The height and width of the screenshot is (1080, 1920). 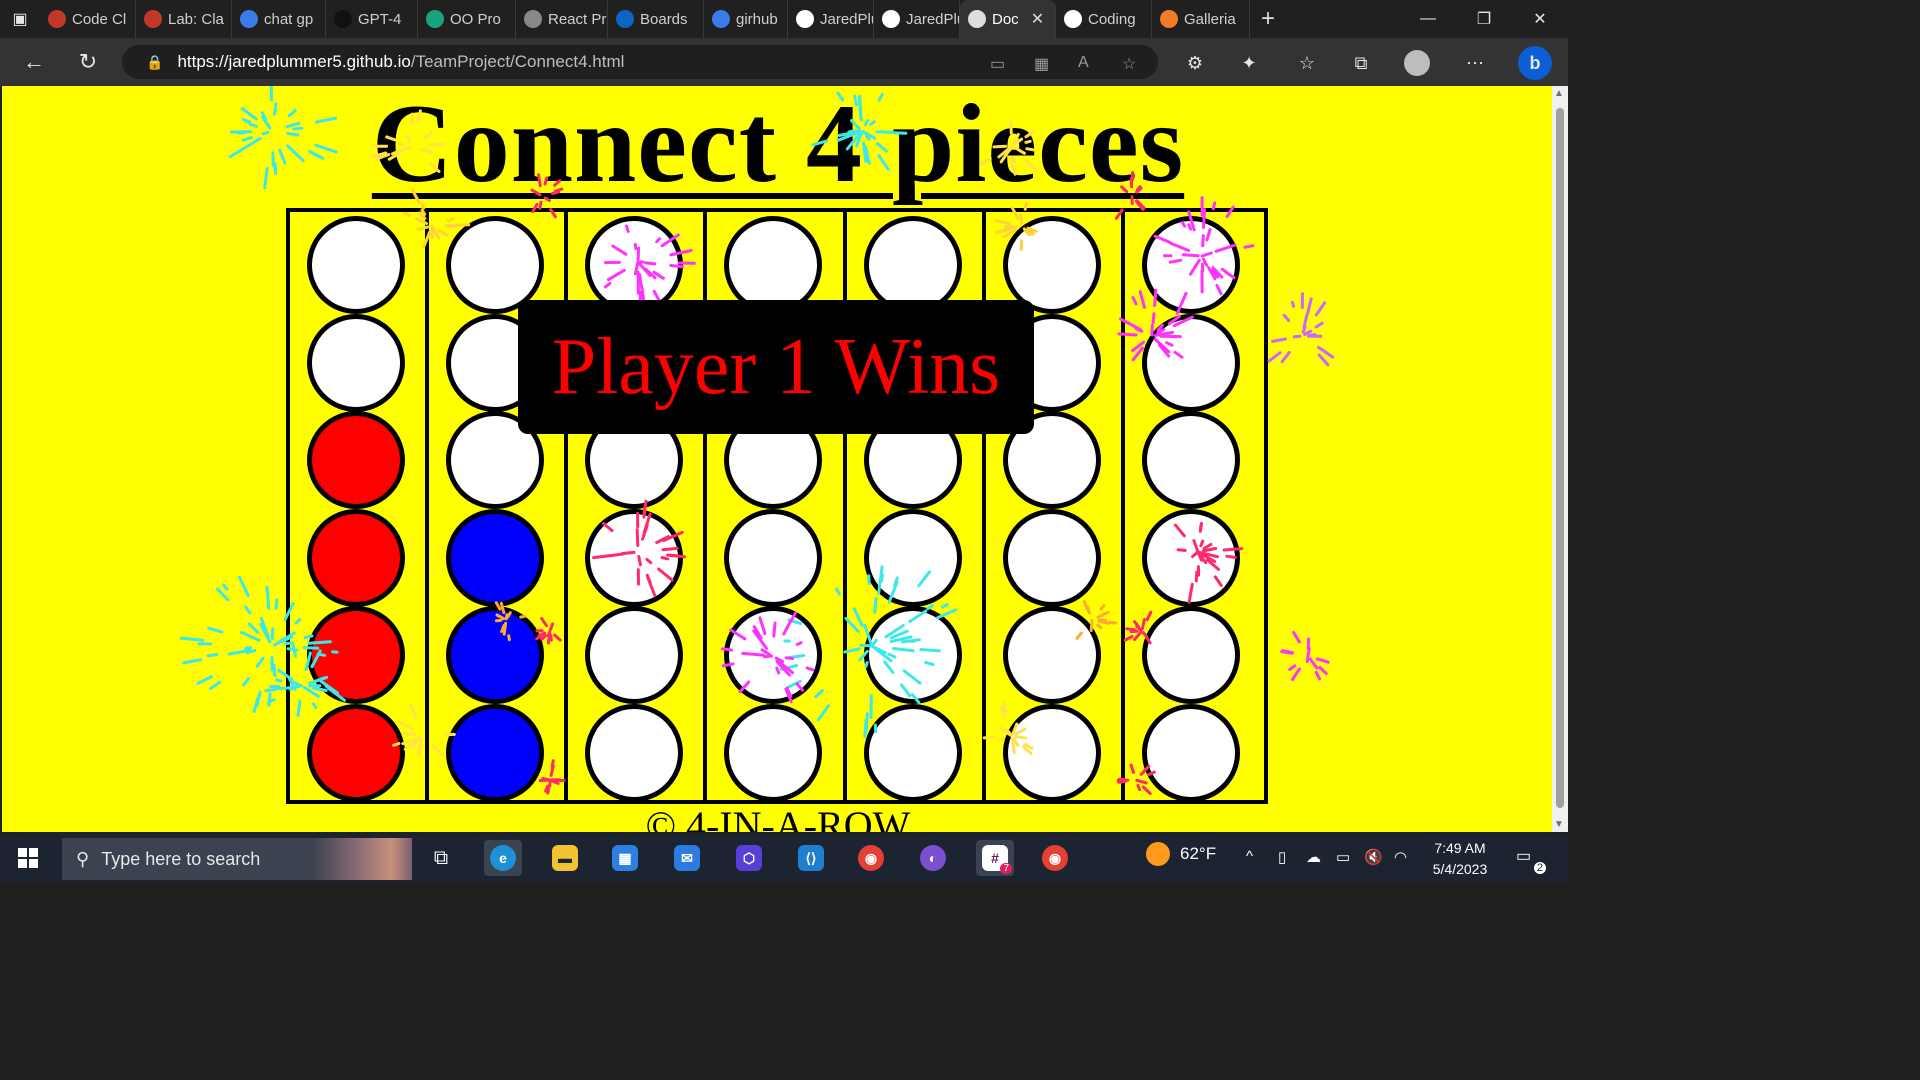 What do you see at coordinates (88, 62) in the screenshot?
I see `refresh-icon: ↻` at bounding box center [88, 62].